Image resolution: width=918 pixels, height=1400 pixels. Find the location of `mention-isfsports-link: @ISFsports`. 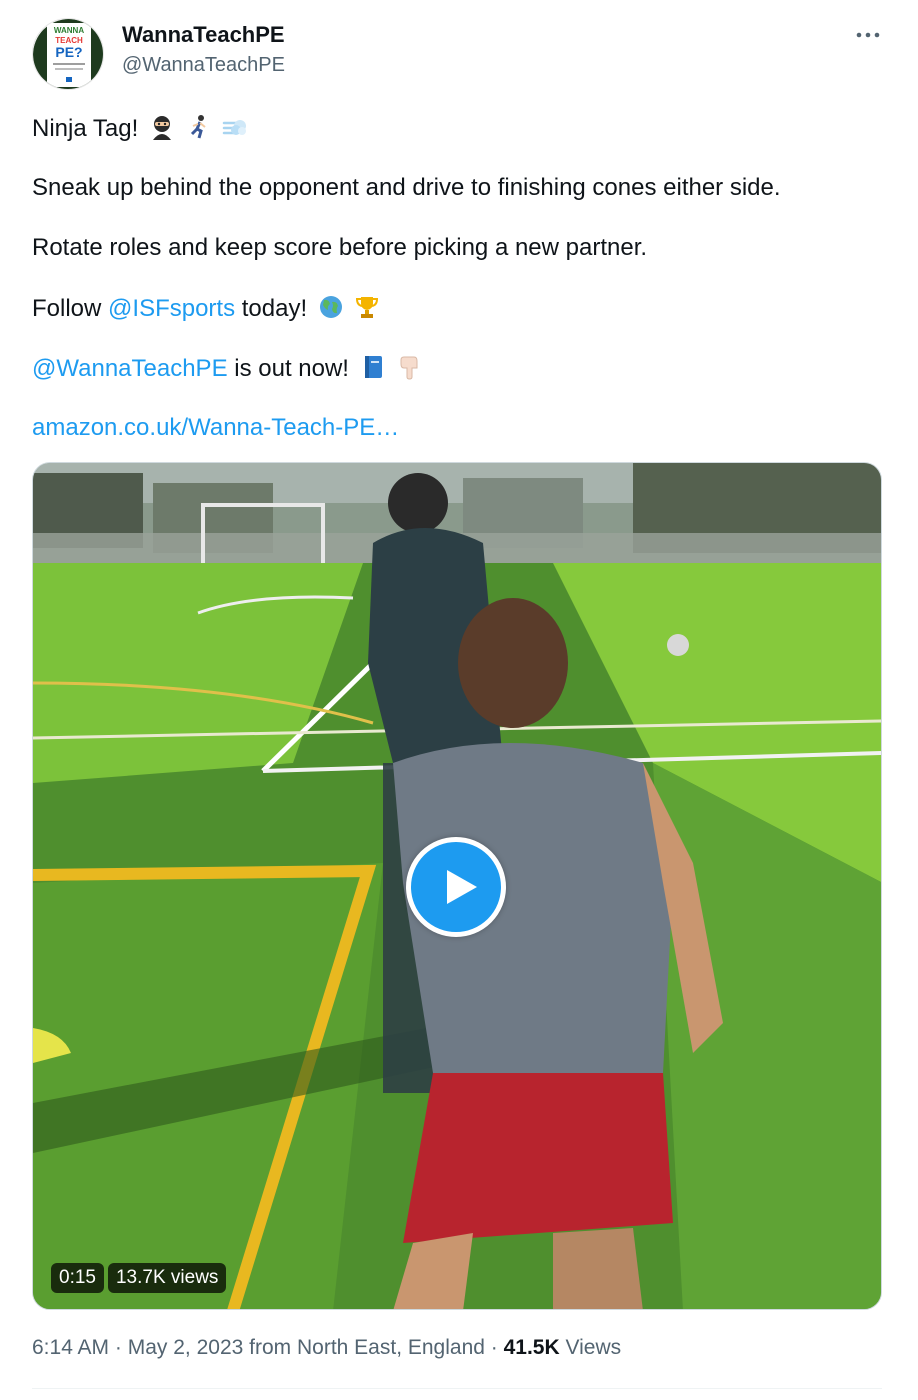

mention-isfsports-link: @ISFsports is located at coordinates (171, 308).